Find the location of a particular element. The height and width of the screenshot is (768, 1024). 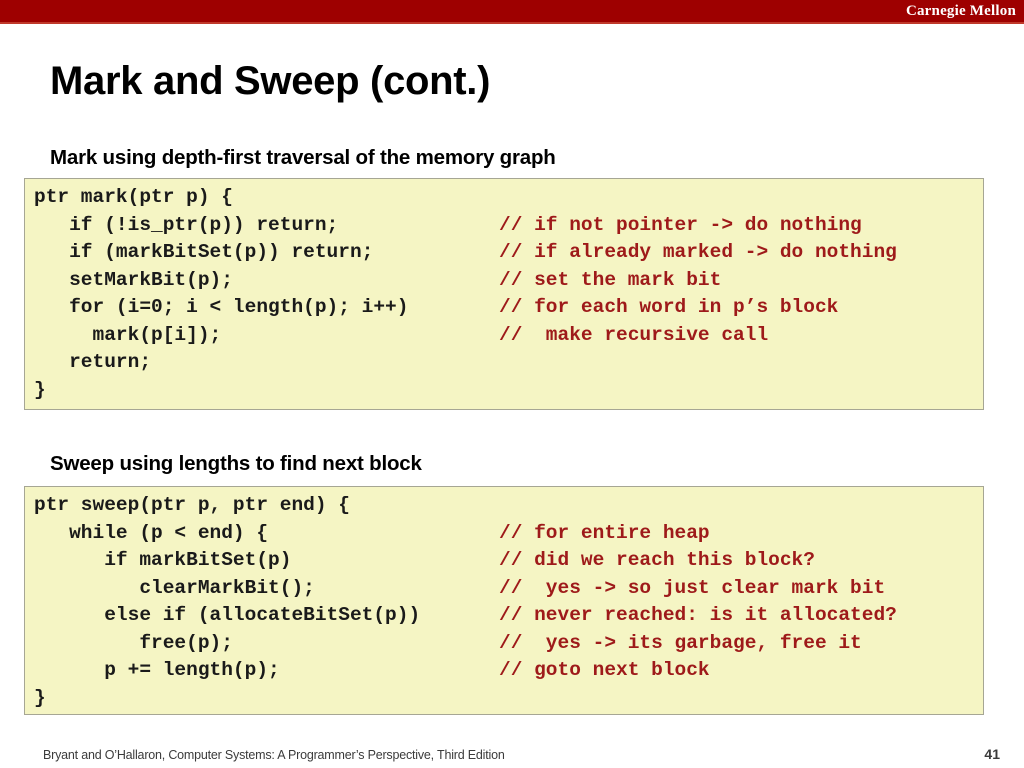

header-divider-rule is located at coordinates (512, 23).